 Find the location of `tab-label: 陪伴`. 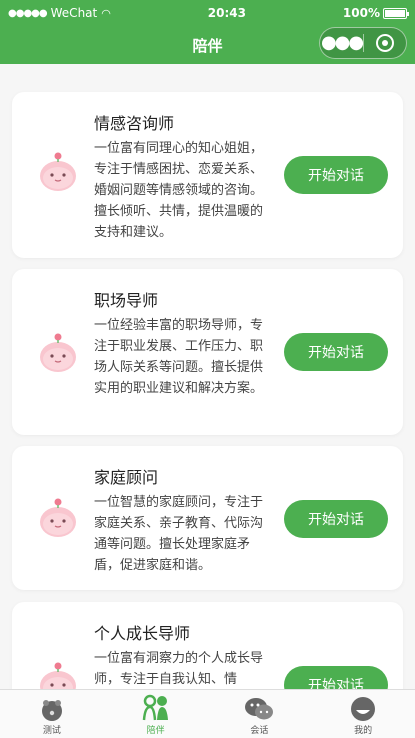

tab-label: 陪伴 is located at coordinates (155, 731).